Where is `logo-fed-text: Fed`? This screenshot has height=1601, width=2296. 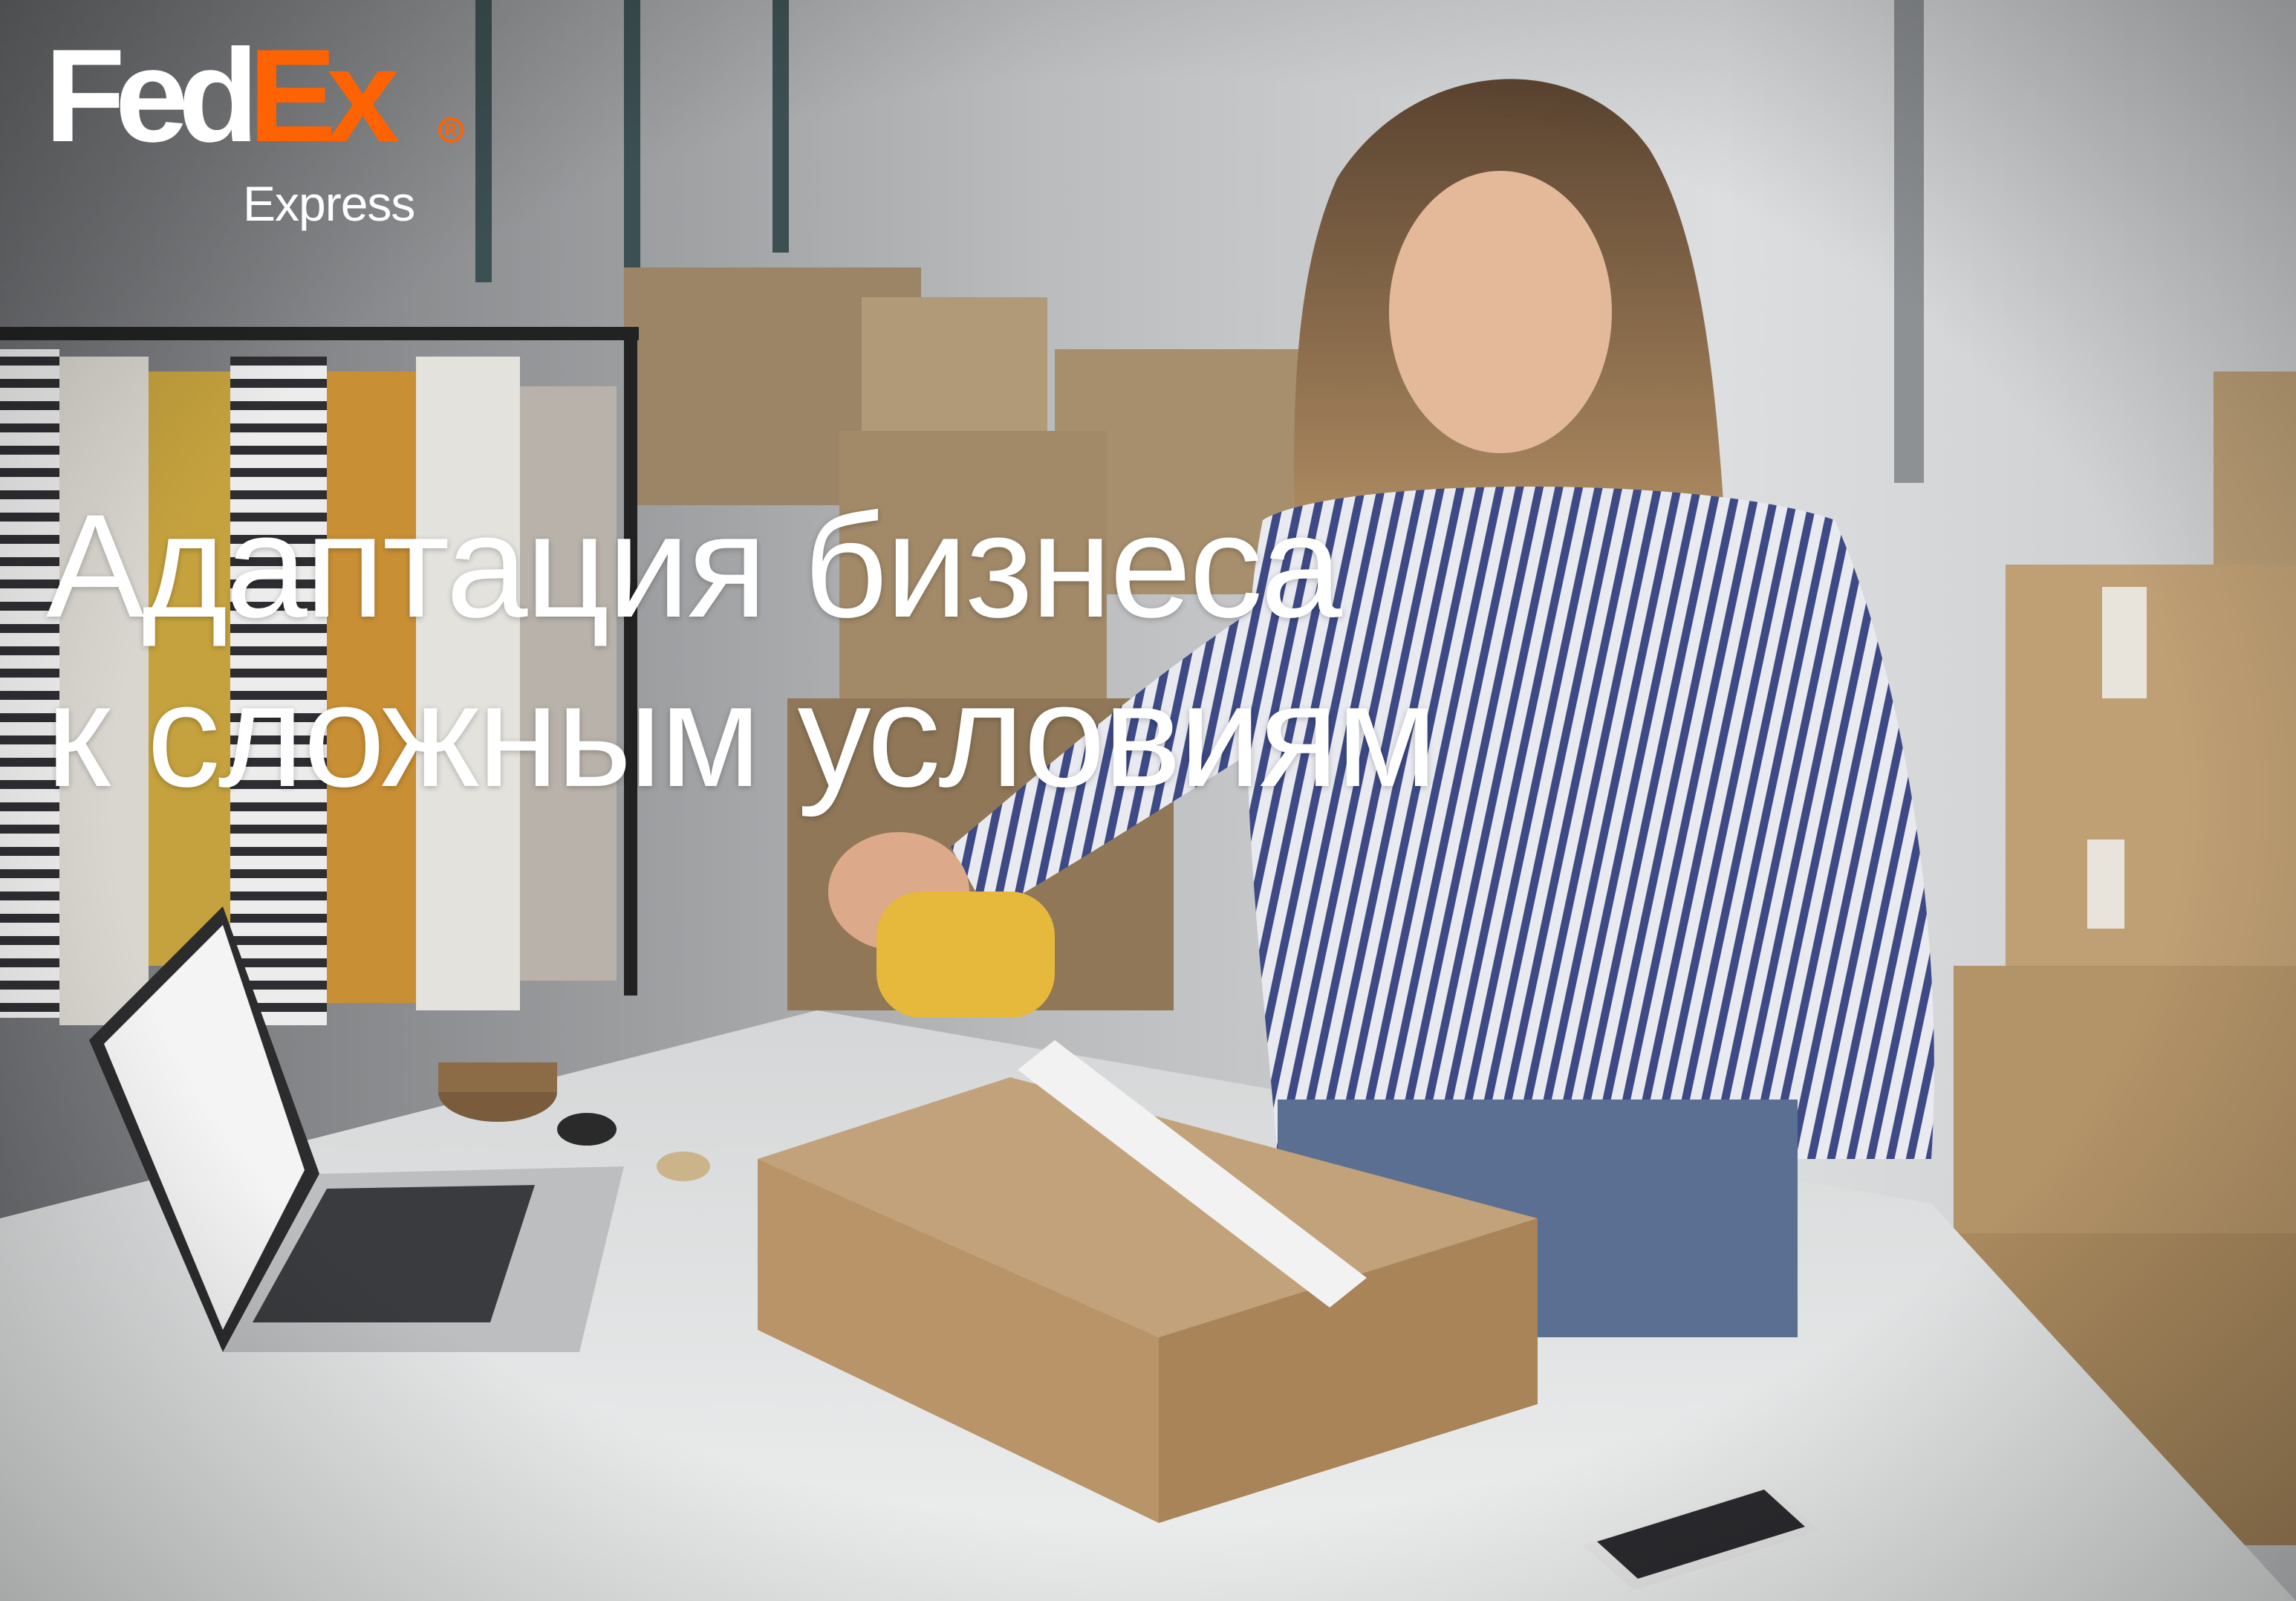 logo-fed-text: Fed is located at coordinates (151, 95).